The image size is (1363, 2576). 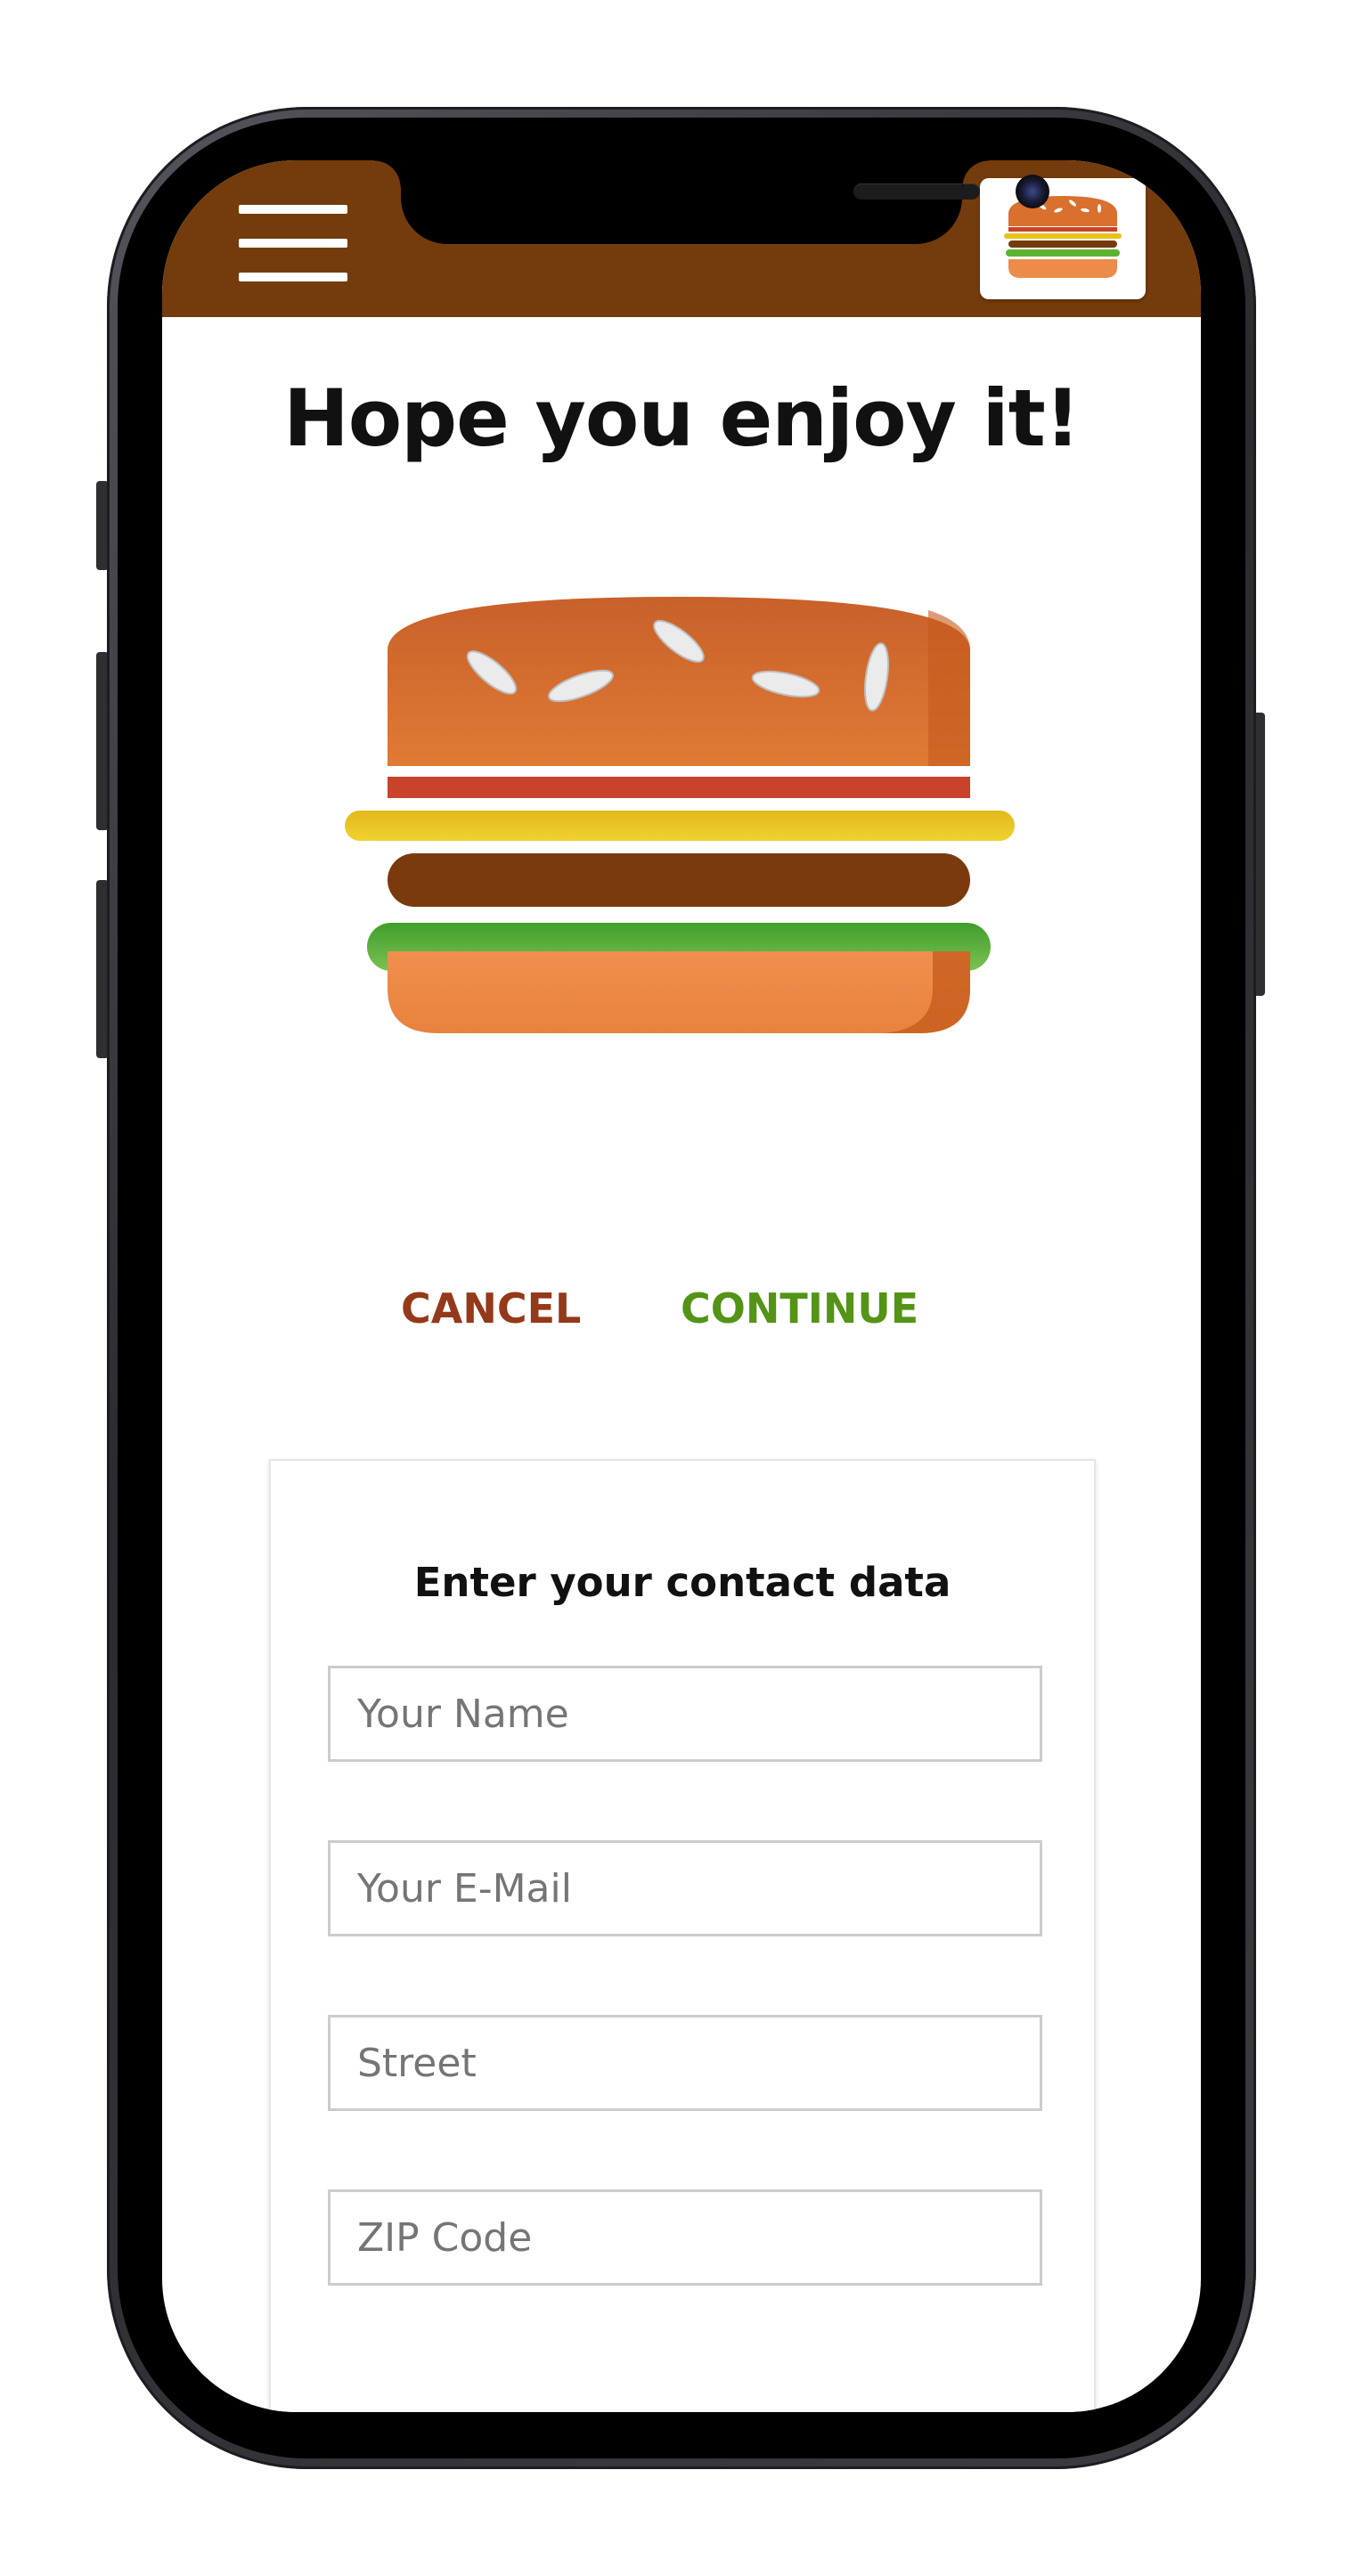 I want to click on burger-illustration-svg, so click(x=680, y=815).